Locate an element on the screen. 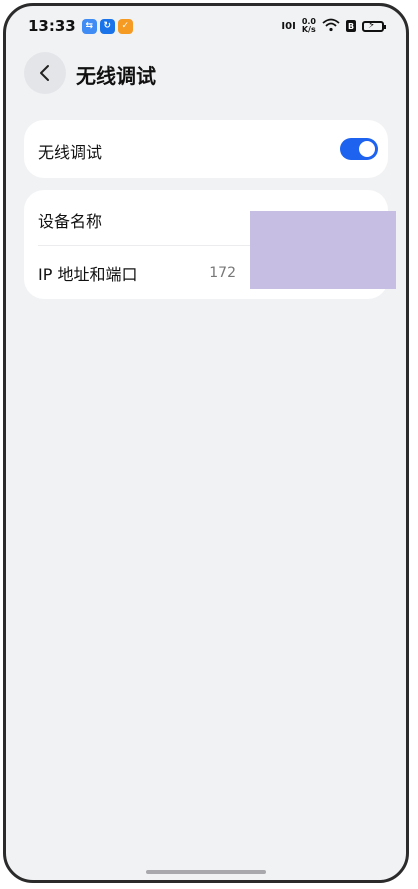 The width and height of the screenshot is (418, 889). toggle-knob is located at coordinates (367, 149).